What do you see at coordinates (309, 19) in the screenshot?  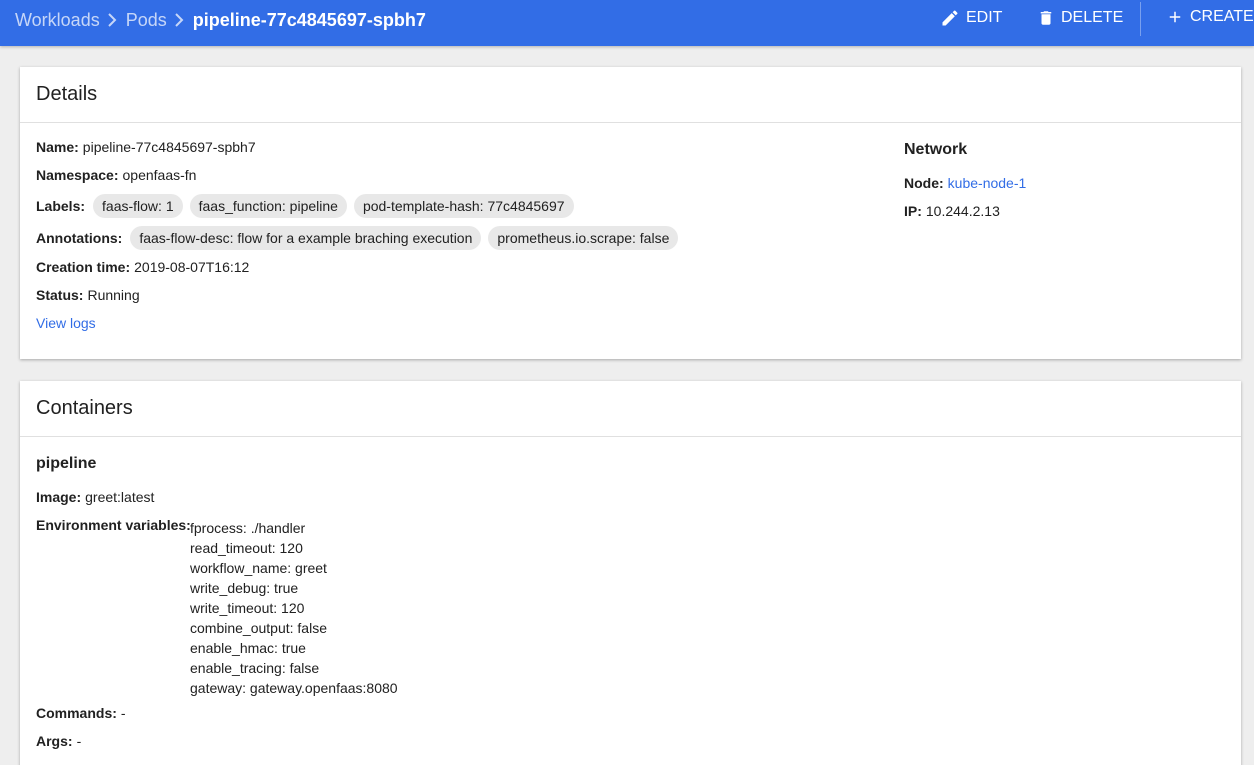 I see `breadcrumb-current-pod: pipeline-77c4845697-spbh7` at bounding box center [309, 19].